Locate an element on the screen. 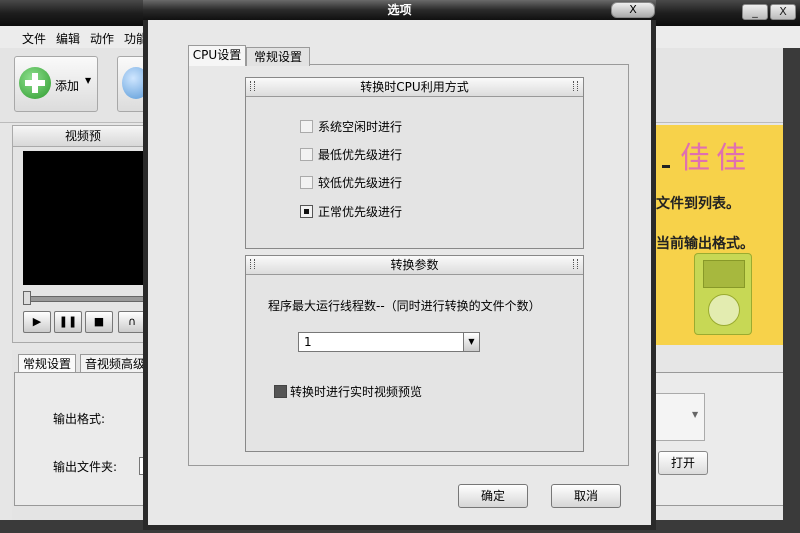 Image resolution: width=800 pixels, height=533 pixels. menu-file: 文件 is located at coordinates (34, 38).